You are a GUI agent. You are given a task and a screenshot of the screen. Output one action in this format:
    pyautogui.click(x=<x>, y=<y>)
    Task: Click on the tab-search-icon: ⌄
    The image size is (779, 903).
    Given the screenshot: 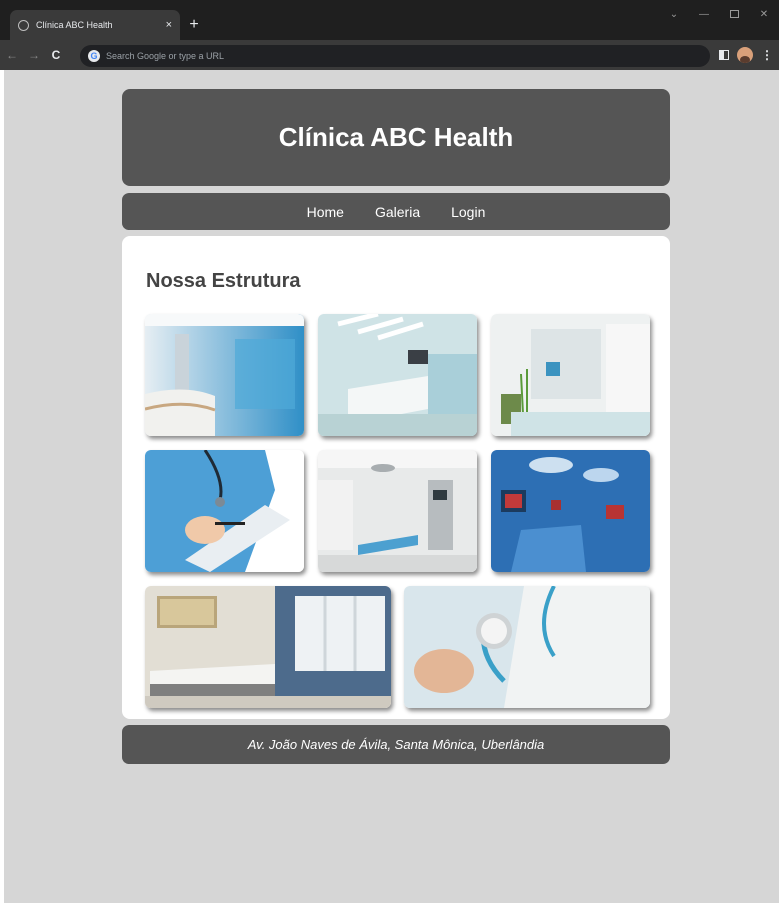 What is the action you would take?
    pyautogui.click(x=674, y=14)
    